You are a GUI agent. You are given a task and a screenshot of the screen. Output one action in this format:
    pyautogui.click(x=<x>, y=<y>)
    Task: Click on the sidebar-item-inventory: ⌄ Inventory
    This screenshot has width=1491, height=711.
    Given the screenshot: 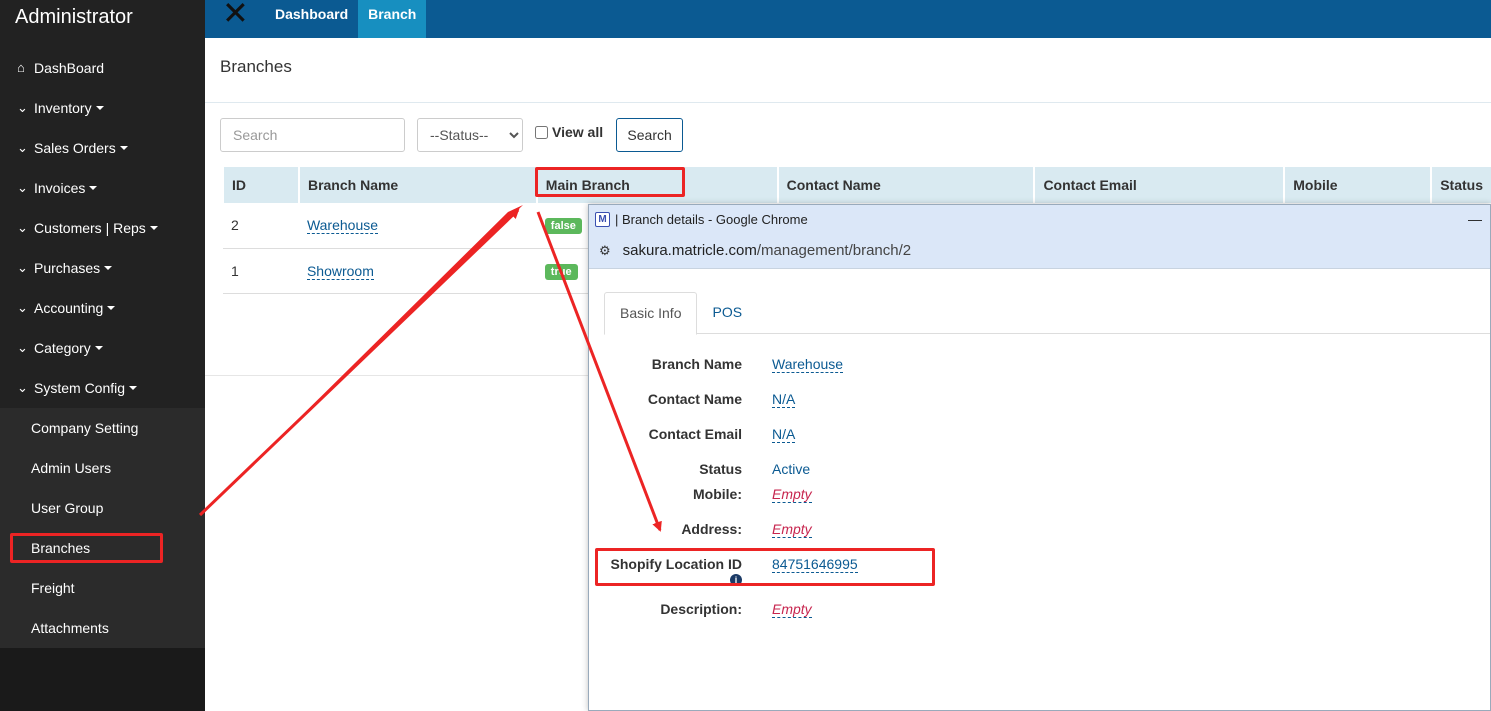 What is the action you would take?
    pyautogui.click(x=102, y=108)
    